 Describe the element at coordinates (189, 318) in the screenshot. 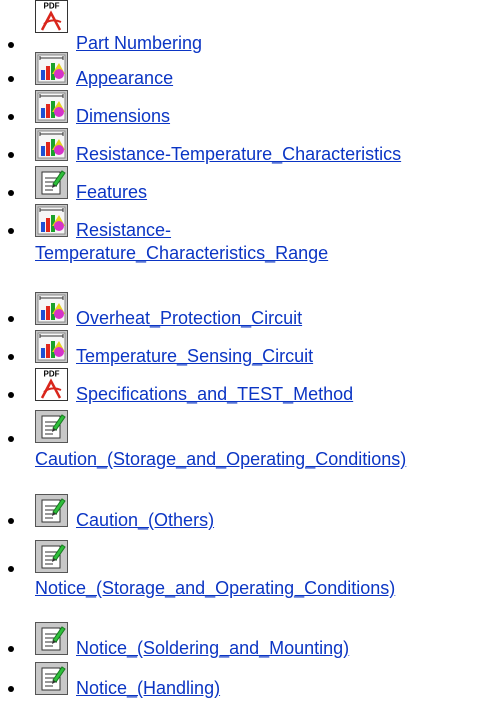

I see `doc-link-overheat-protection-circuit: Overheat_Protection_Circuit` at that location.